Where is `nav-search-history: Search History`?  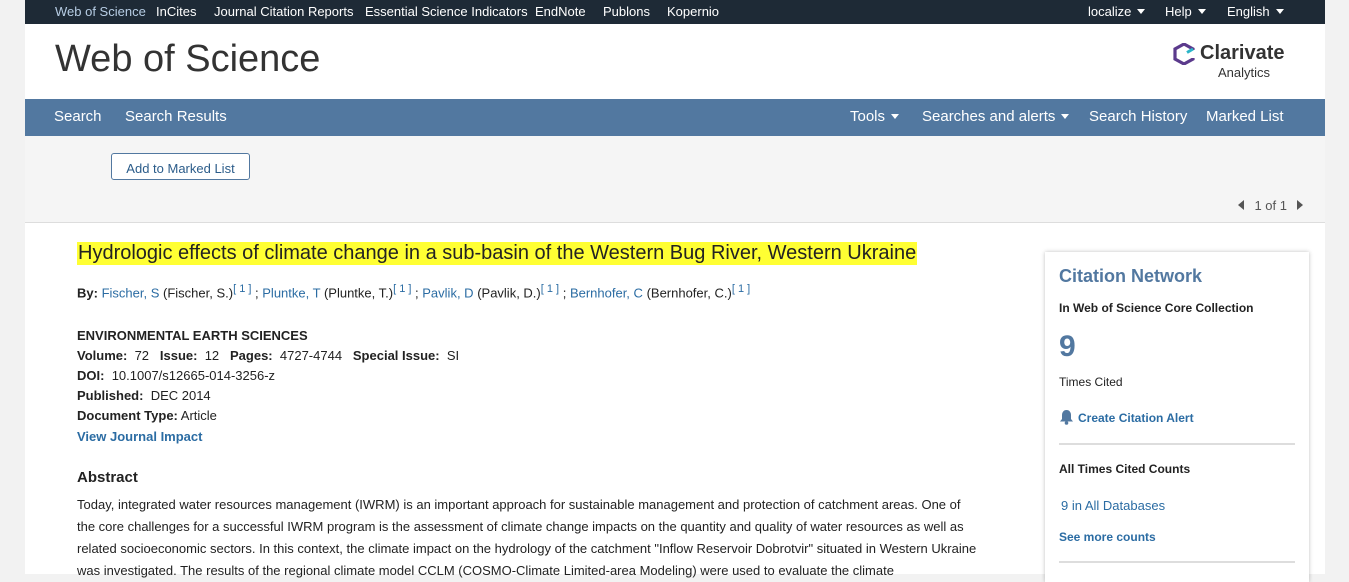 nav-search-history: Search History is located at coordinates (1138, 116).